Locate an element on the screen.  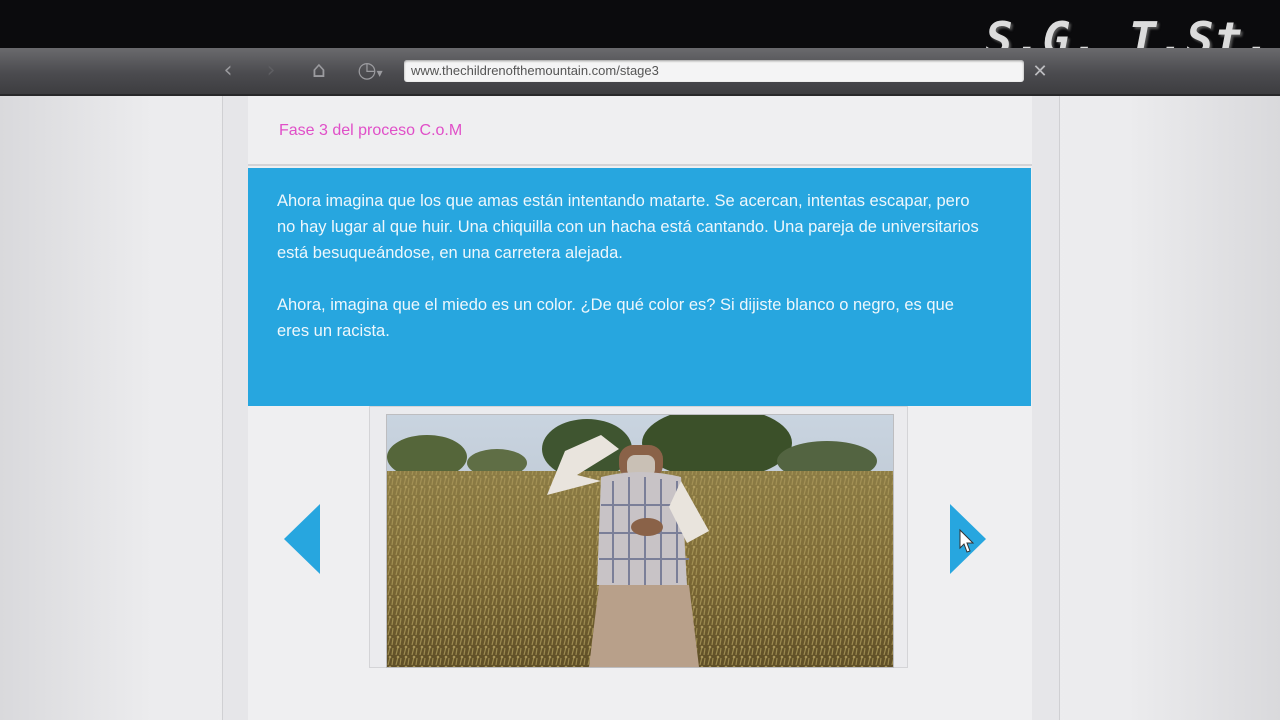
history-glyph: ◷ is located at coordinates (367, 70).